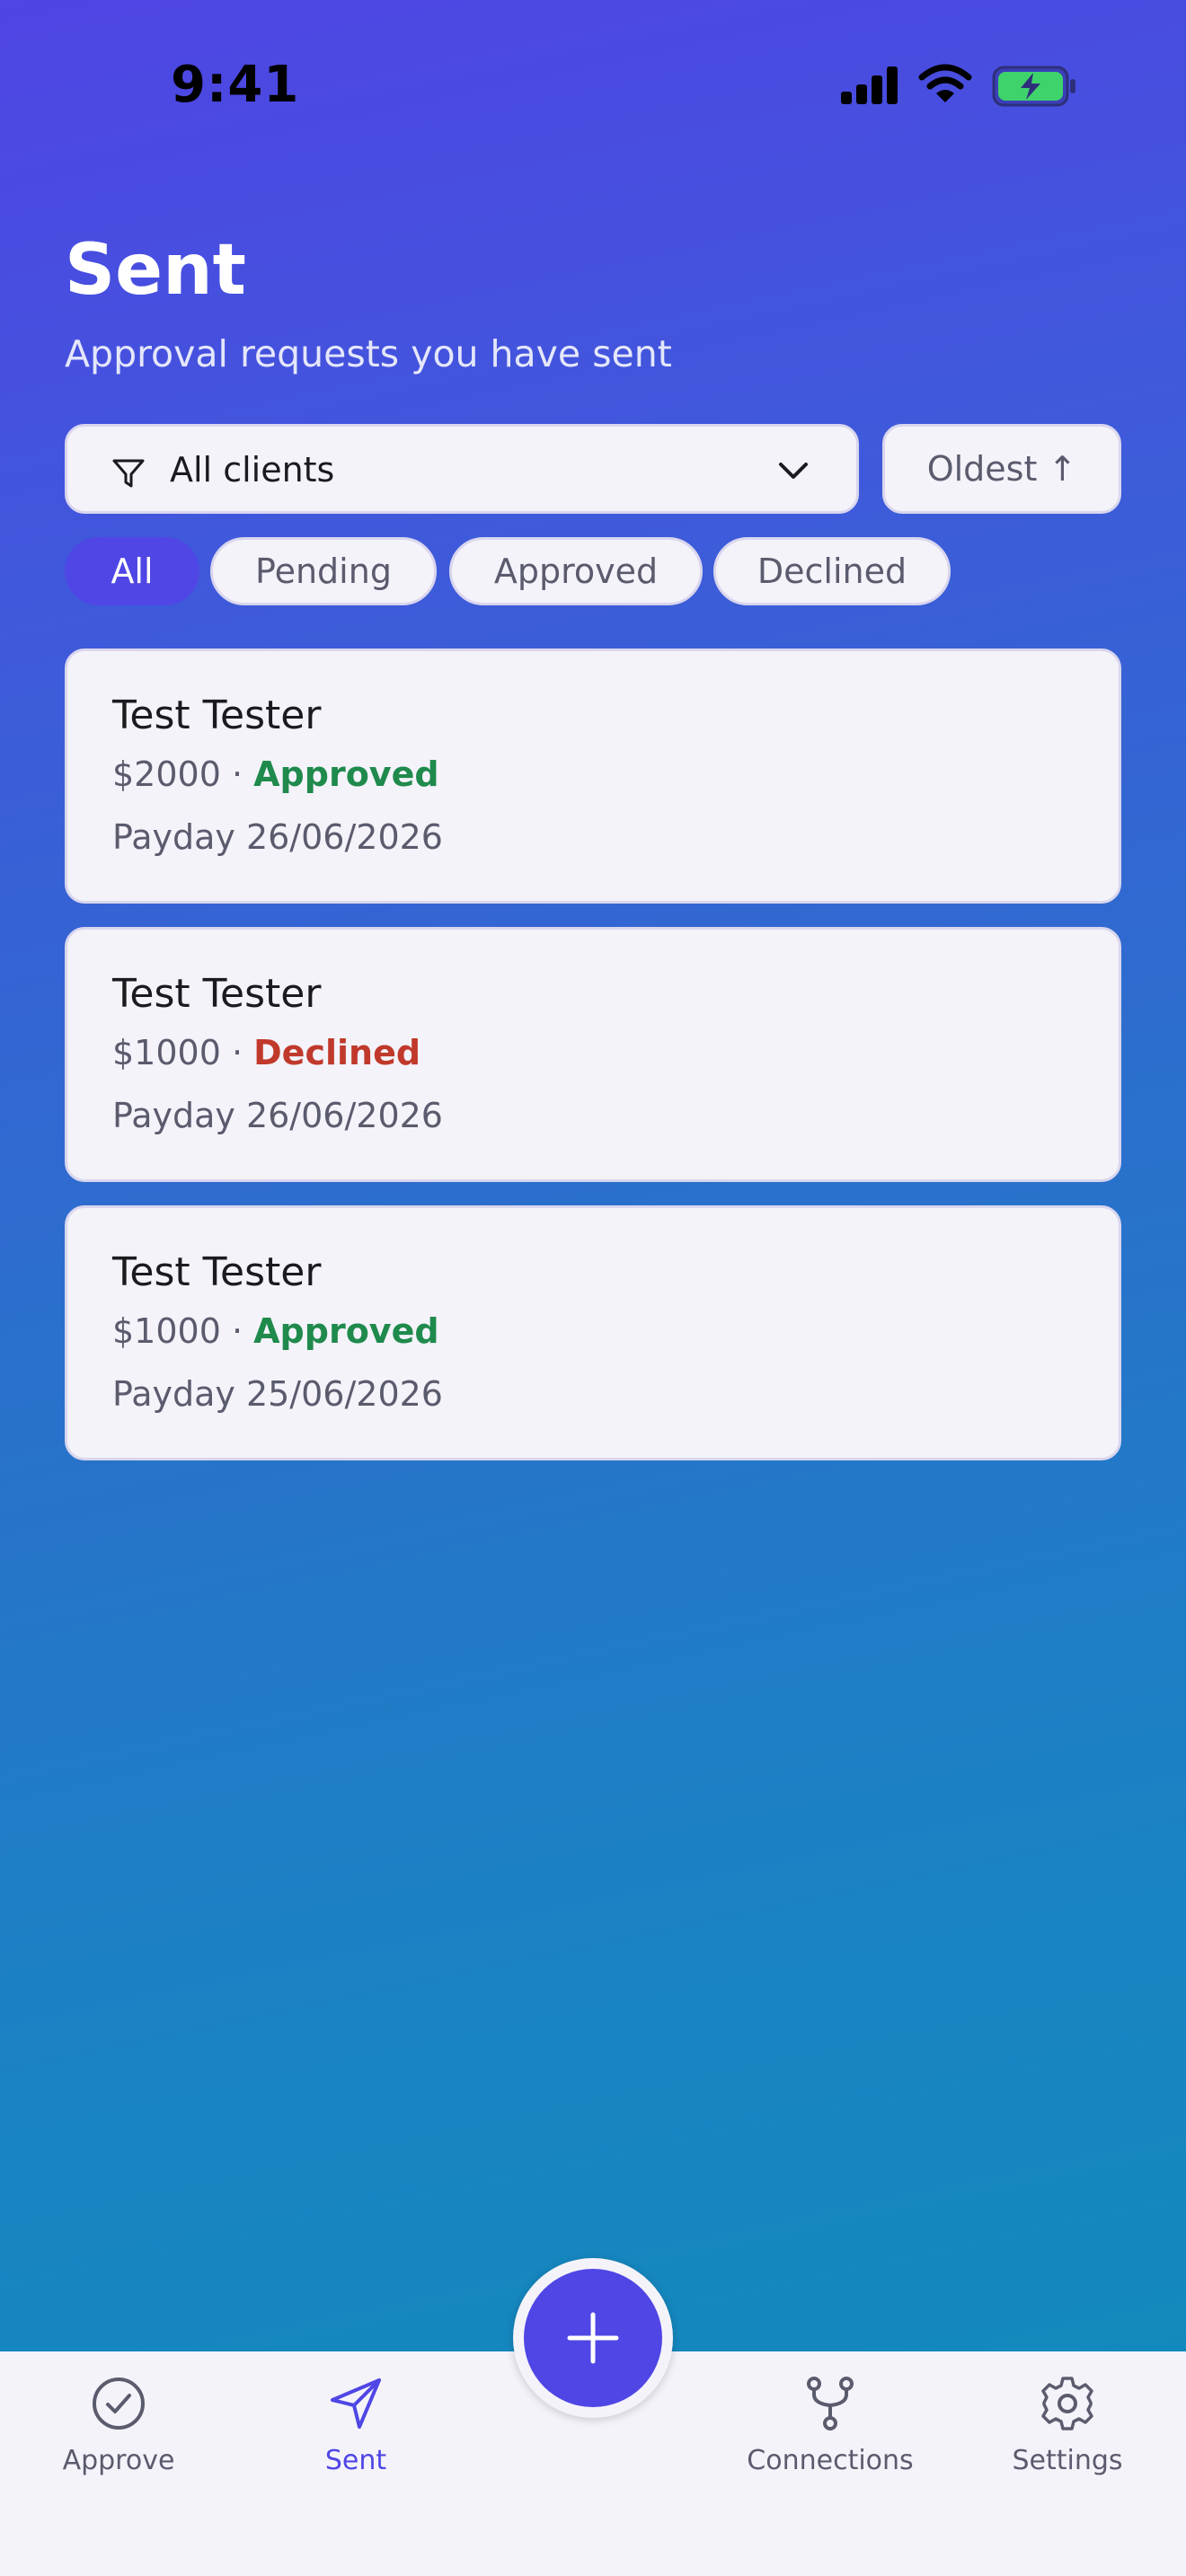  What do you see at coordinates (368, 353) in the screenshot?
I see `page-subtitle: Approval requests you have sent` at bounding box center [368, 353].